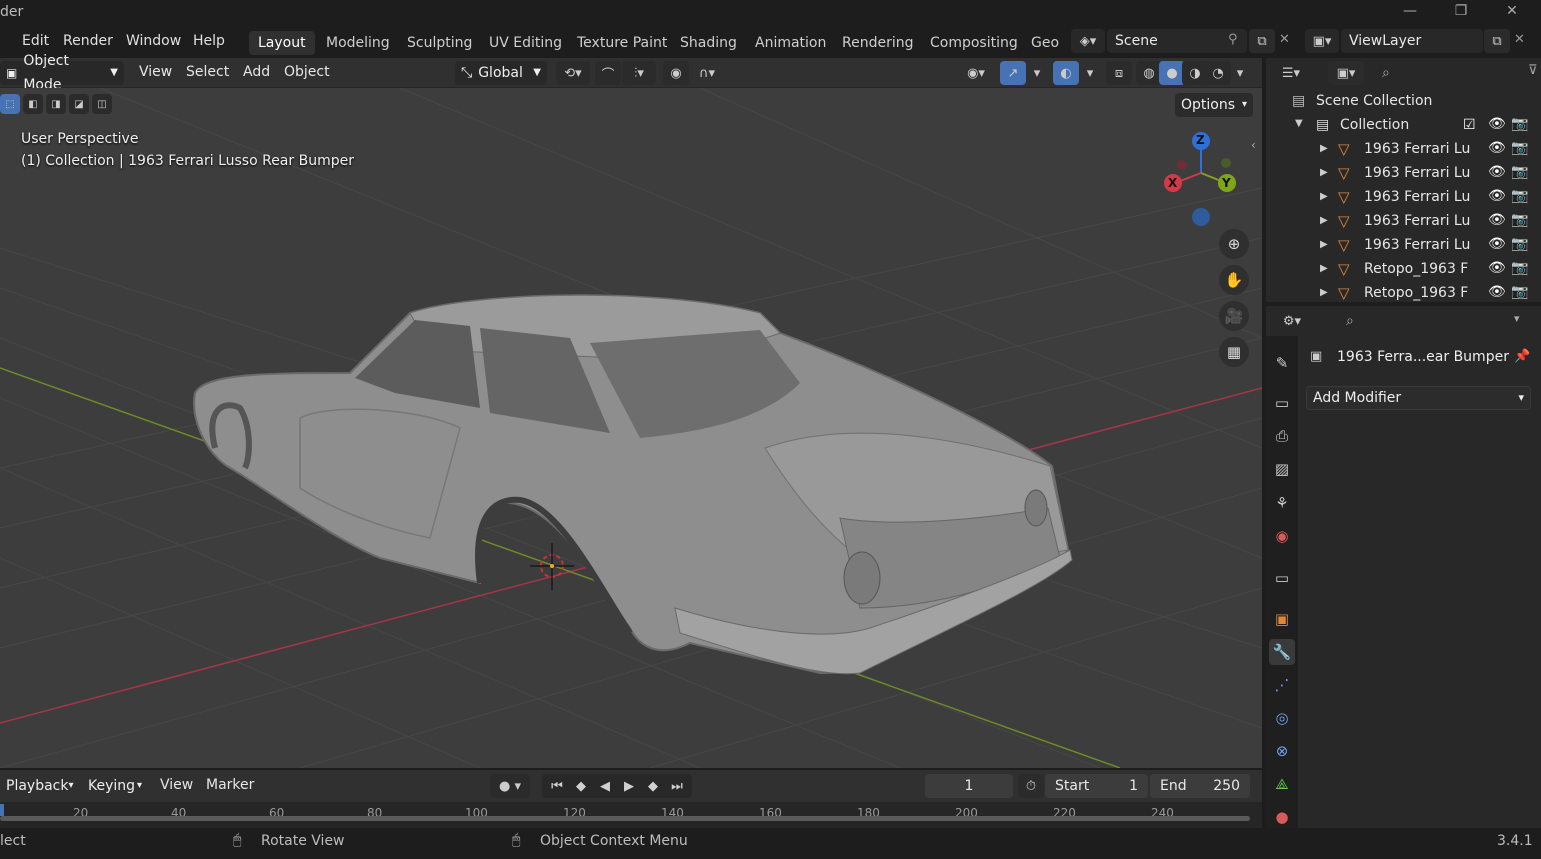 The width and height of the screenshot is (1541, 859). I want to click on close-icon: ✕, so click(1512, 13).